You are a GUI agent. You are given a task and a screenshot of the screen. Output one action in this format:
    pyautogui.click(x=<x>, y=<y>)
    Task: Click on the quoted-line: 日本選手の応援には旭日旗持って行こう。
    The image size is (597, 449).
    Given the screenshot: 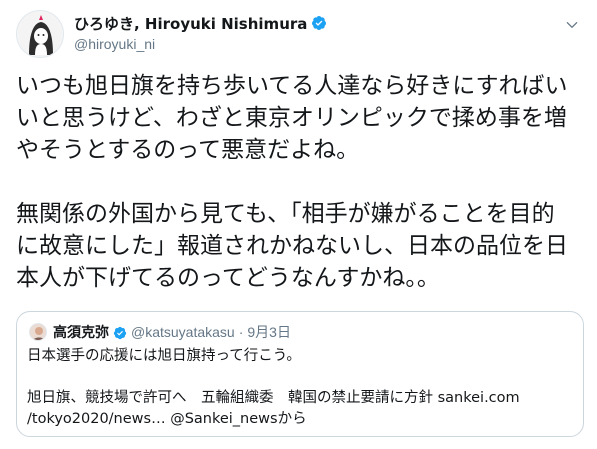 What is the action you would take?
    pyautogui.click(x=164, y=356)
    